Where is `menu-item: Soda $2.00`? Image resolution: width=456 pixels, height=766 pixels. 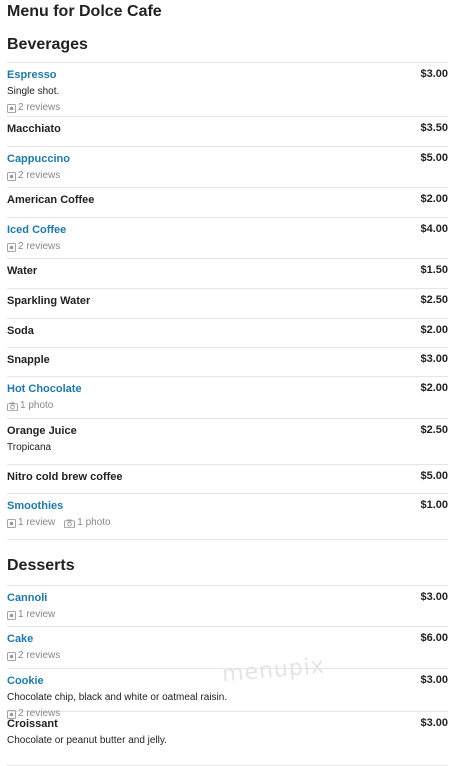 menu-item: Soda $2.00 is located at coordinates (227, 333).